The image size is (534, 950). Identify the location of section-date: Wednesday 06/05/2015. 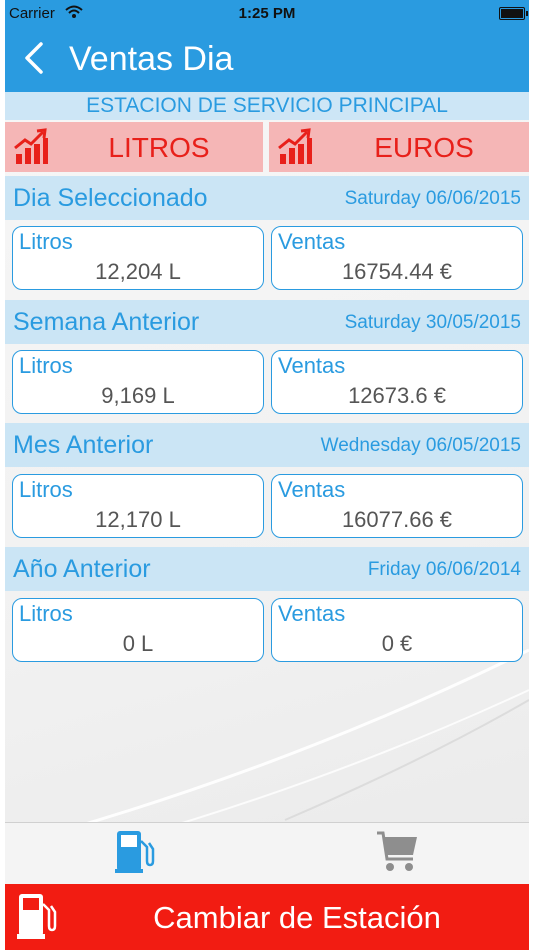
(420, 445).